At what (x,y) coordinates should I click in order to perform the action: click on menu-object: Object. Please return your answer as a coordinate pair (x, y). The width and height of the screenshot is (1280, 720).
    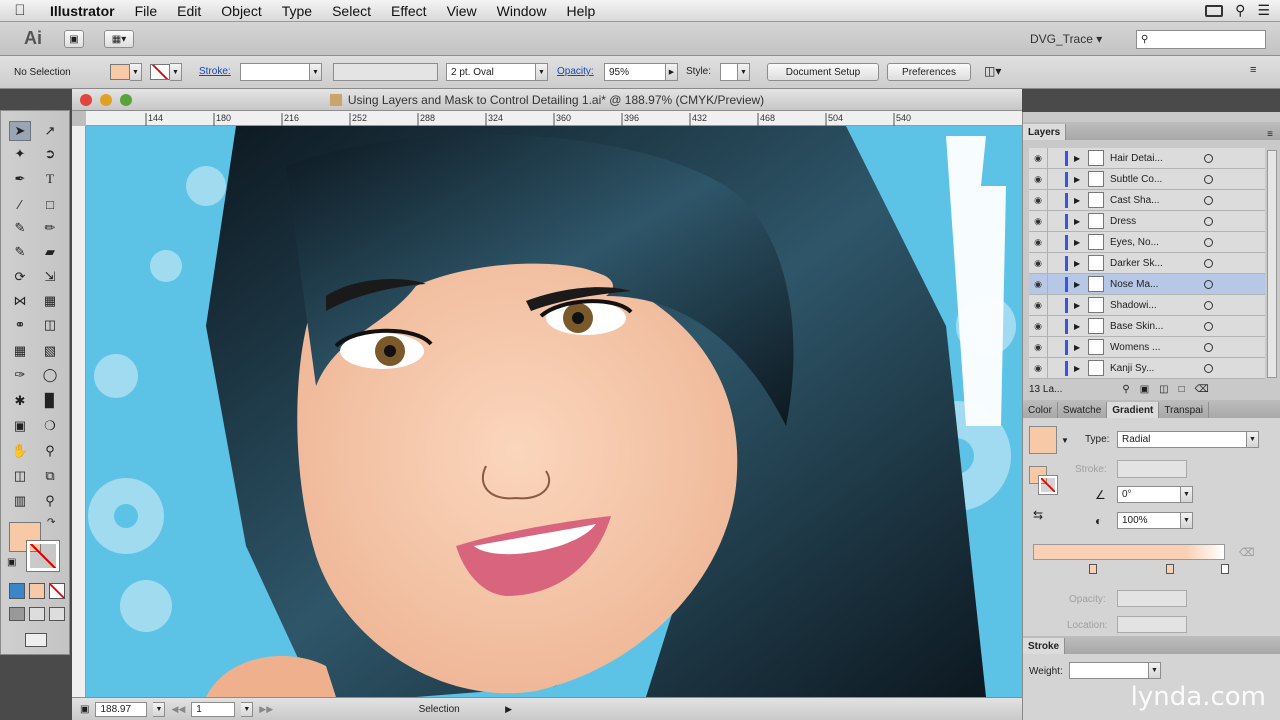
    Looking at the image, I should click on (241, 11).